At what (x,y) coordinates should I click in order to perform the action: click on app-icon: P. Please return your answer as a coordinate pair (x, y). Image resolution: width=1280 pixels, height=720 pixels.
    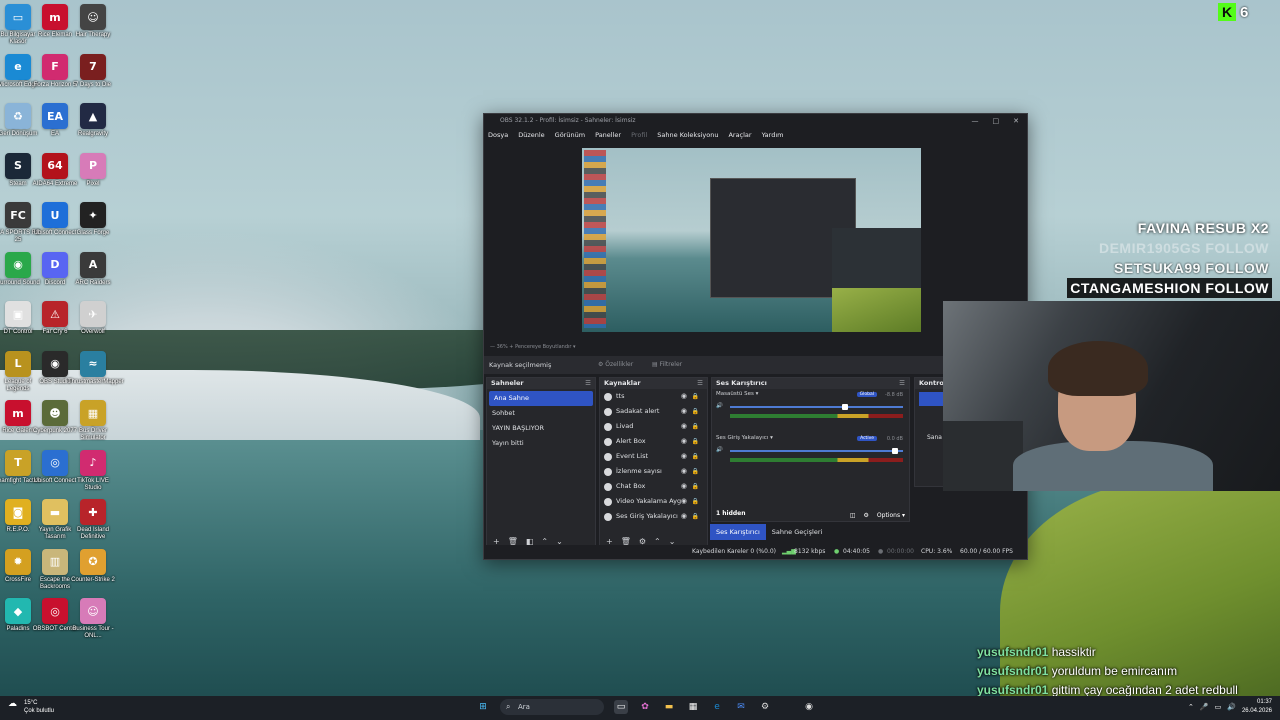
    Looking at the image, I should click on (93, 165).